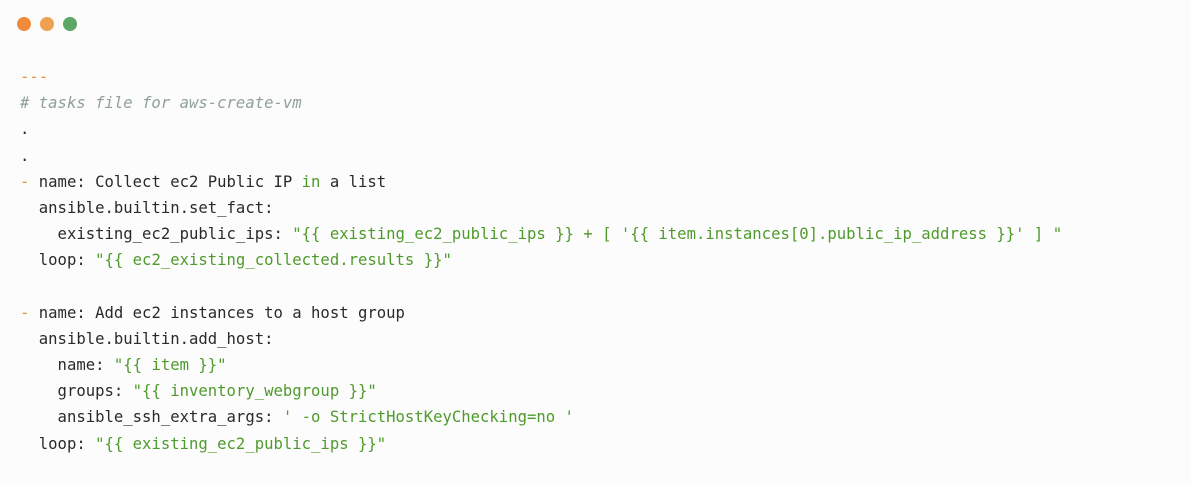 This screenshot has width=1191, height=484. Describe the element at coordinates (241, 443) in the screenshot. I see `code-token-str: "{{ existing_ec2_public_ips }}"` at that location.